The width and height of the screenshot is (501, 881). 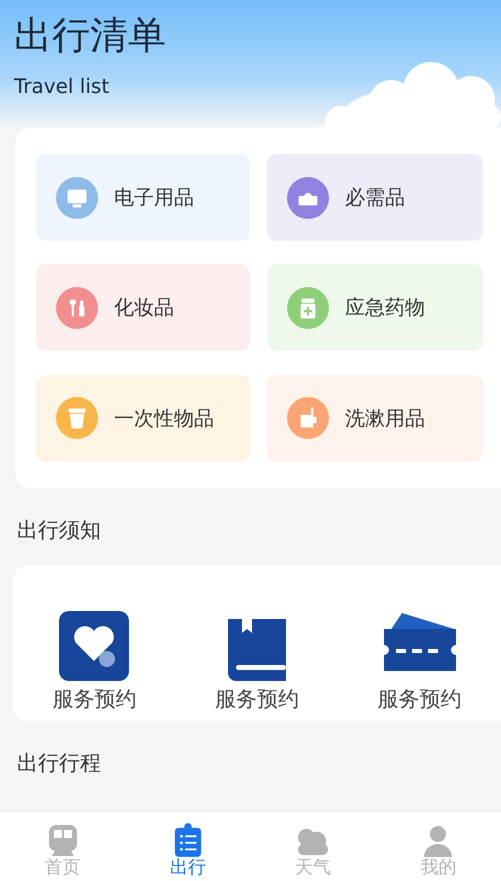 I want to click on clipboard-list-icon, so click(x=187, y=840).